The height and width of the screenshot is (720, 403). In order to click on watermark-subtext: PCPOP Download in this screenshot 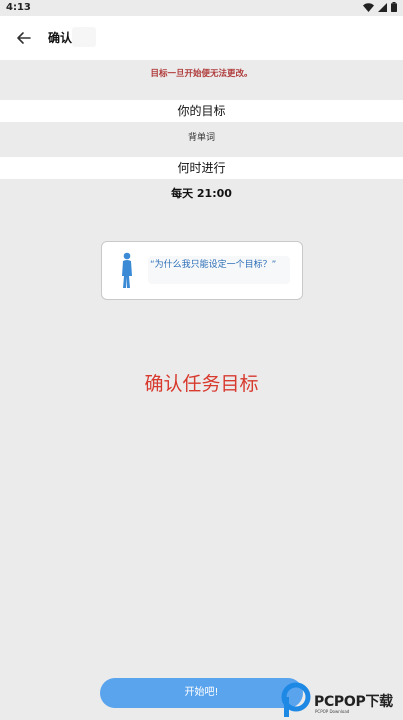, I will do `click(332, 711)`.